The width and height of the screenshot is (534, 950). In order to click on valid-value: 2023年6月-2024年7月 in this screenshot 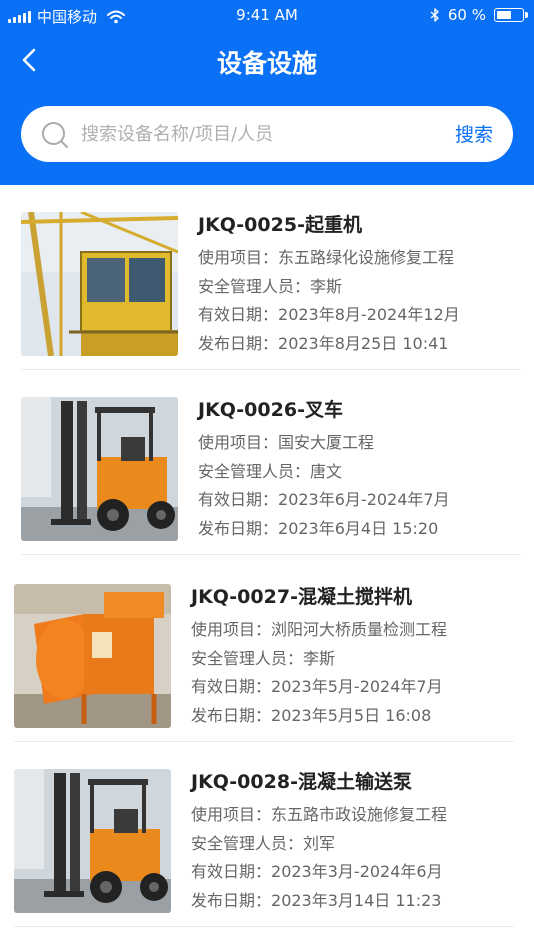, I will do `click(364, 499)`.